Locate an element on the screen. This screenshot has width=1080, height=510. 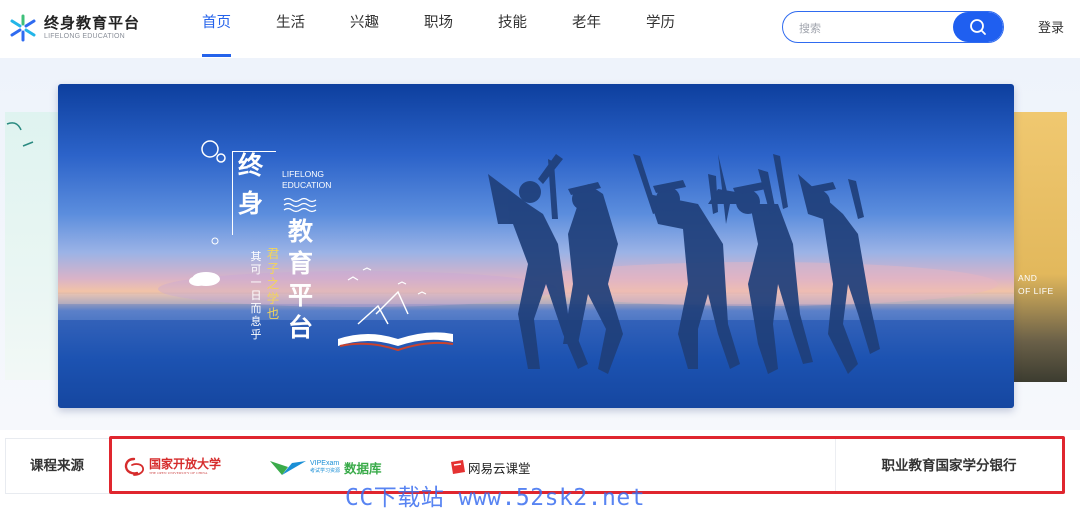
watermark-text: CC下载站 www.52sk2.net is located at coordinates (495, 497).